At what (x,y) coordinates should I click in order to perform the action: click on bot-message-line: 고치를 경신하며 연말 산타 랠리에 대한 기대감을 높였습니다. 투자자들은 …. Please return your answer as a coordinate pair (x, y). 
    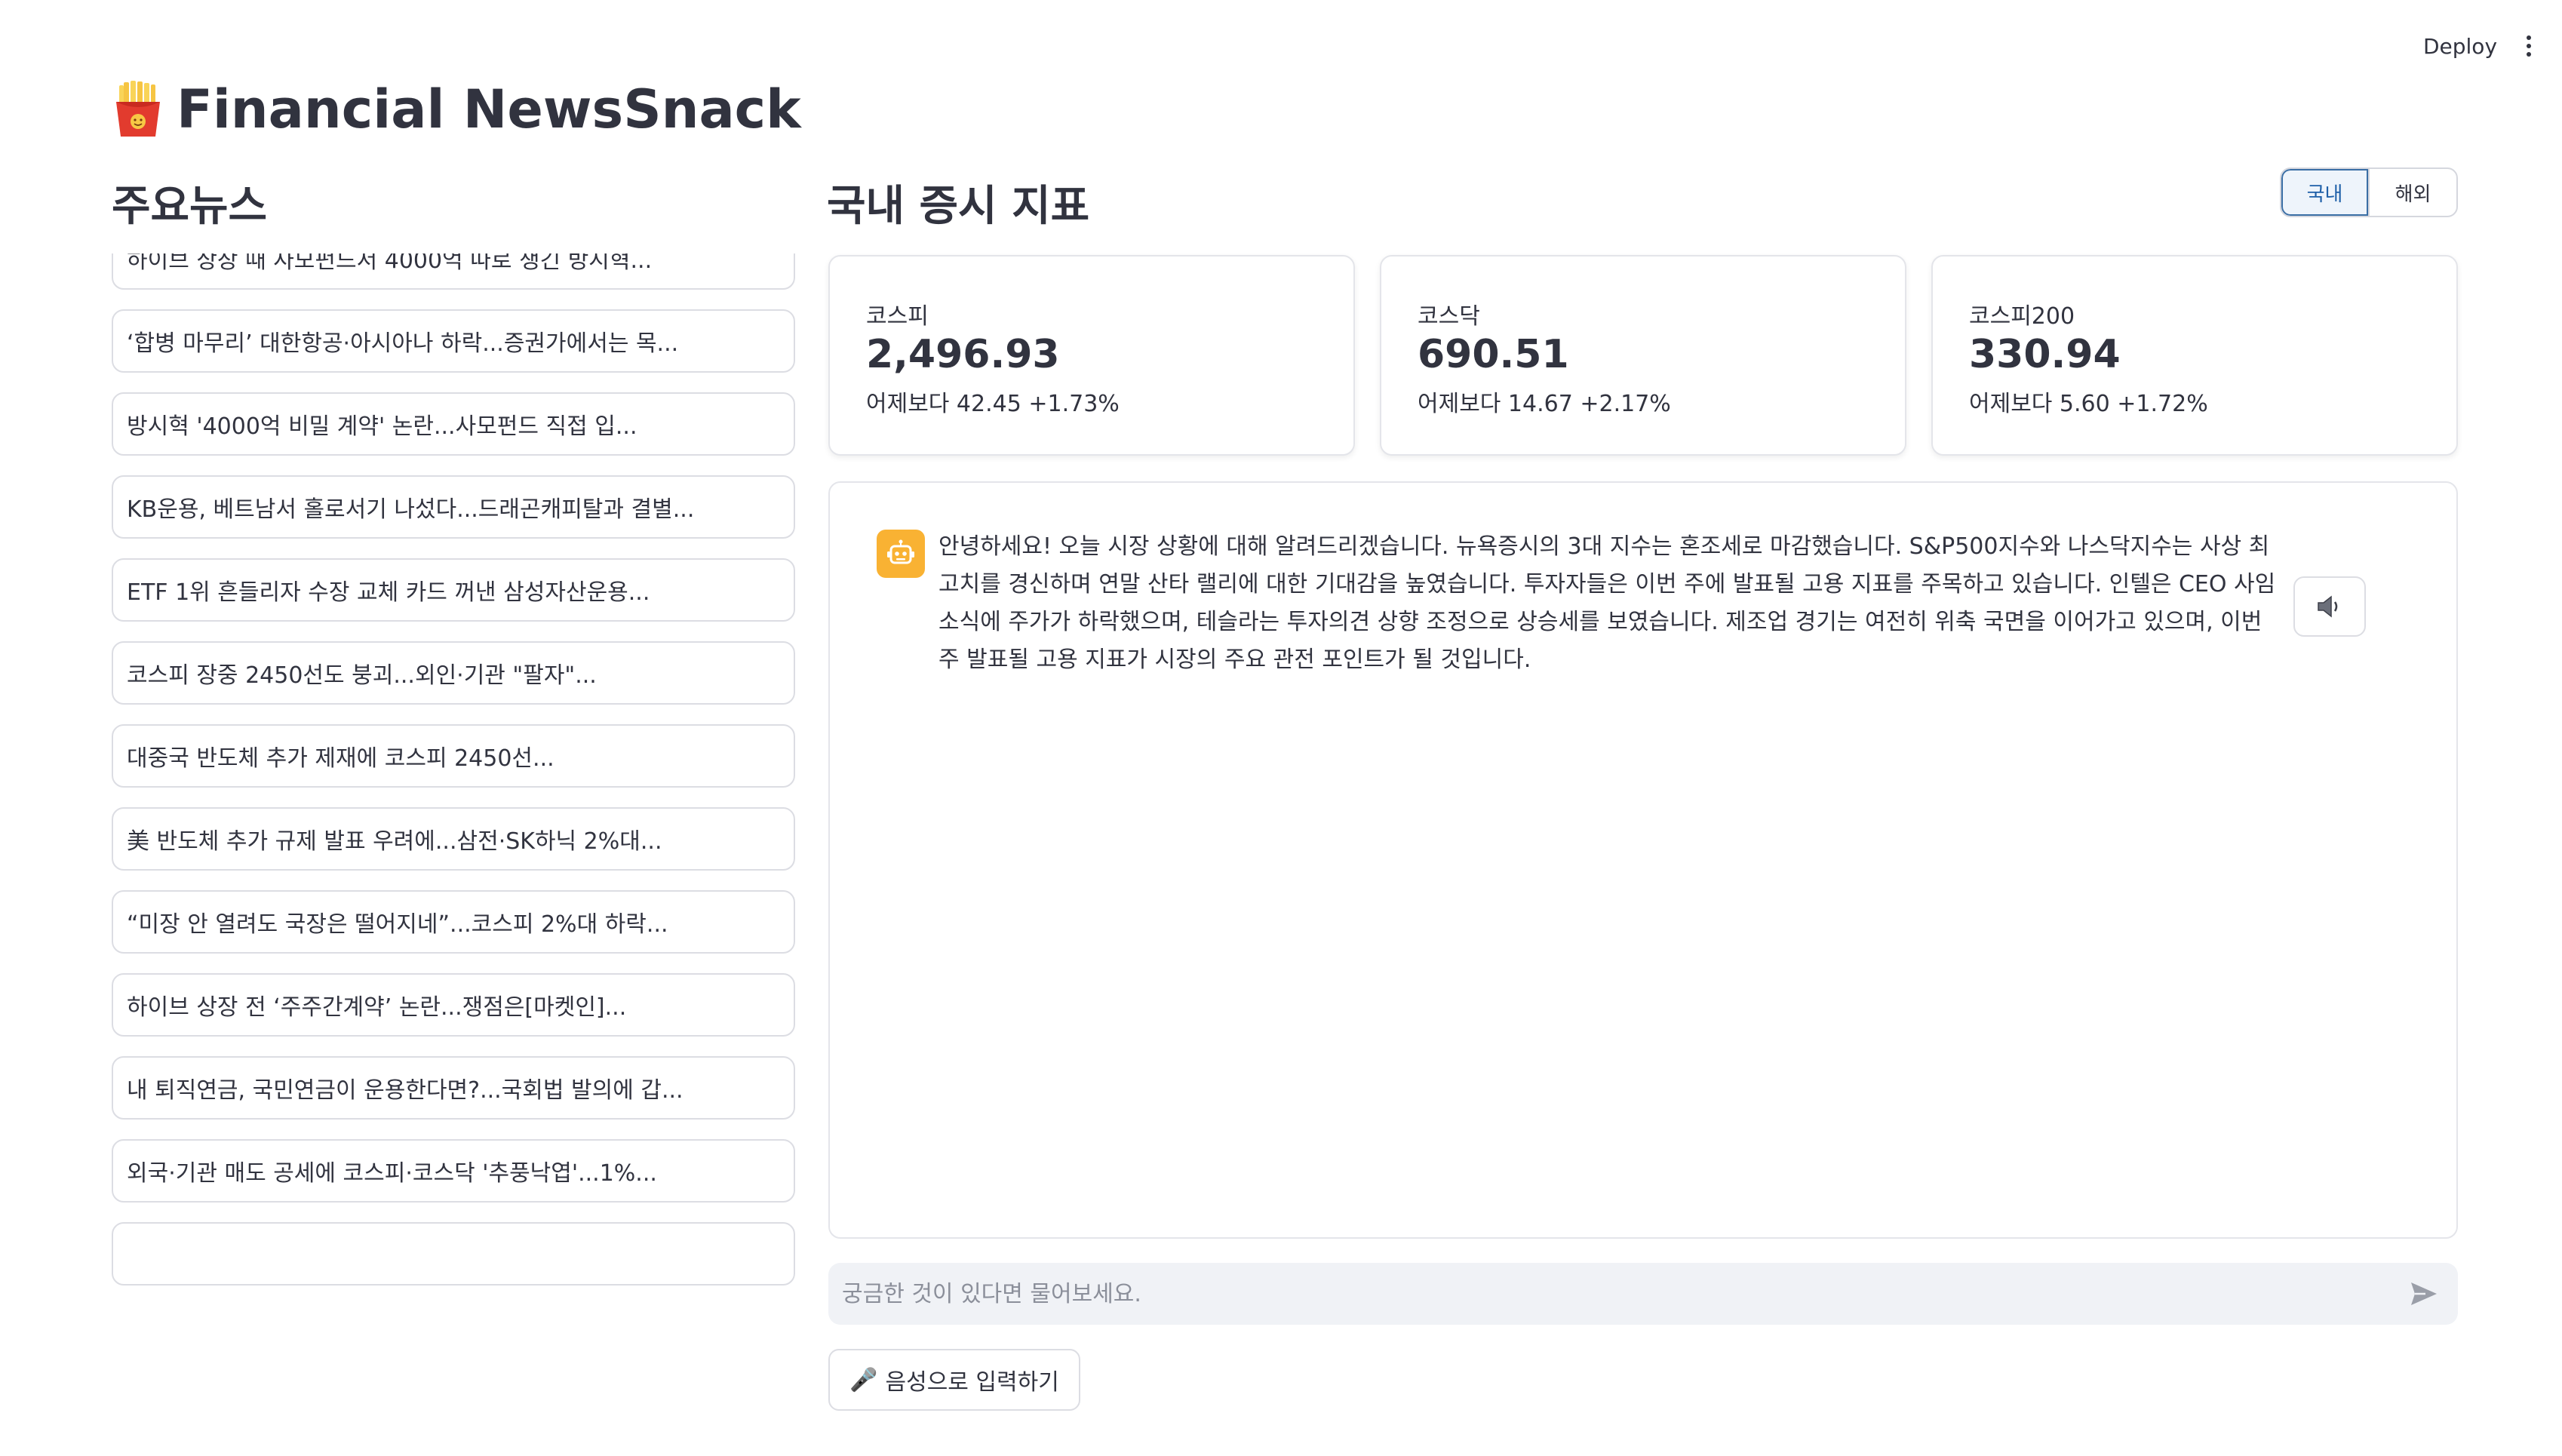
    Looking at the image, I should click on (1607, 584).